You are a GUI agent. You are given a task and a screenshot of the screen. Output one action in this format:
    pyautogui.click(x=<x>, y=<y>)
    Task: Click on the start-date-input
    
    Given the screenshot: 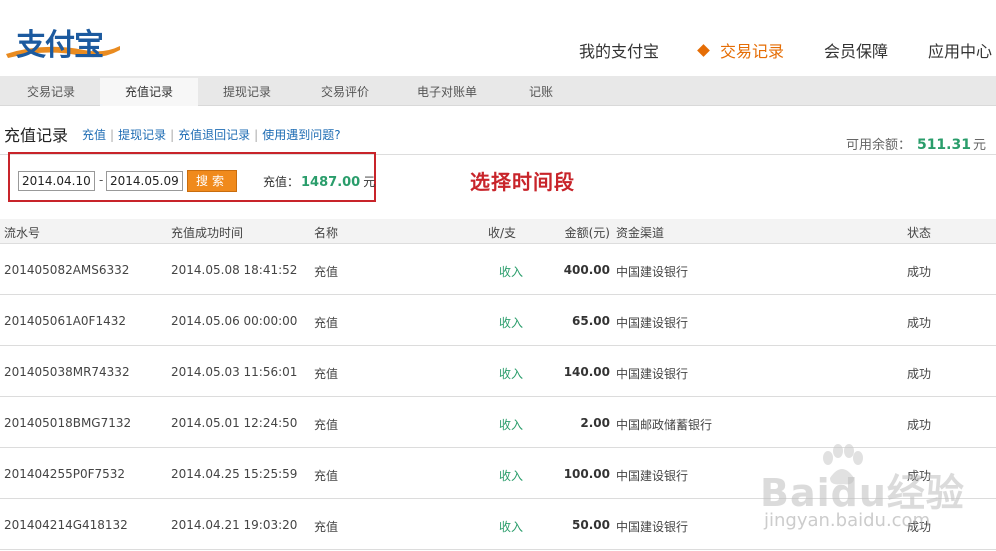 What is the action you would take?
    pyautogui.click(x=56, y=181)
    